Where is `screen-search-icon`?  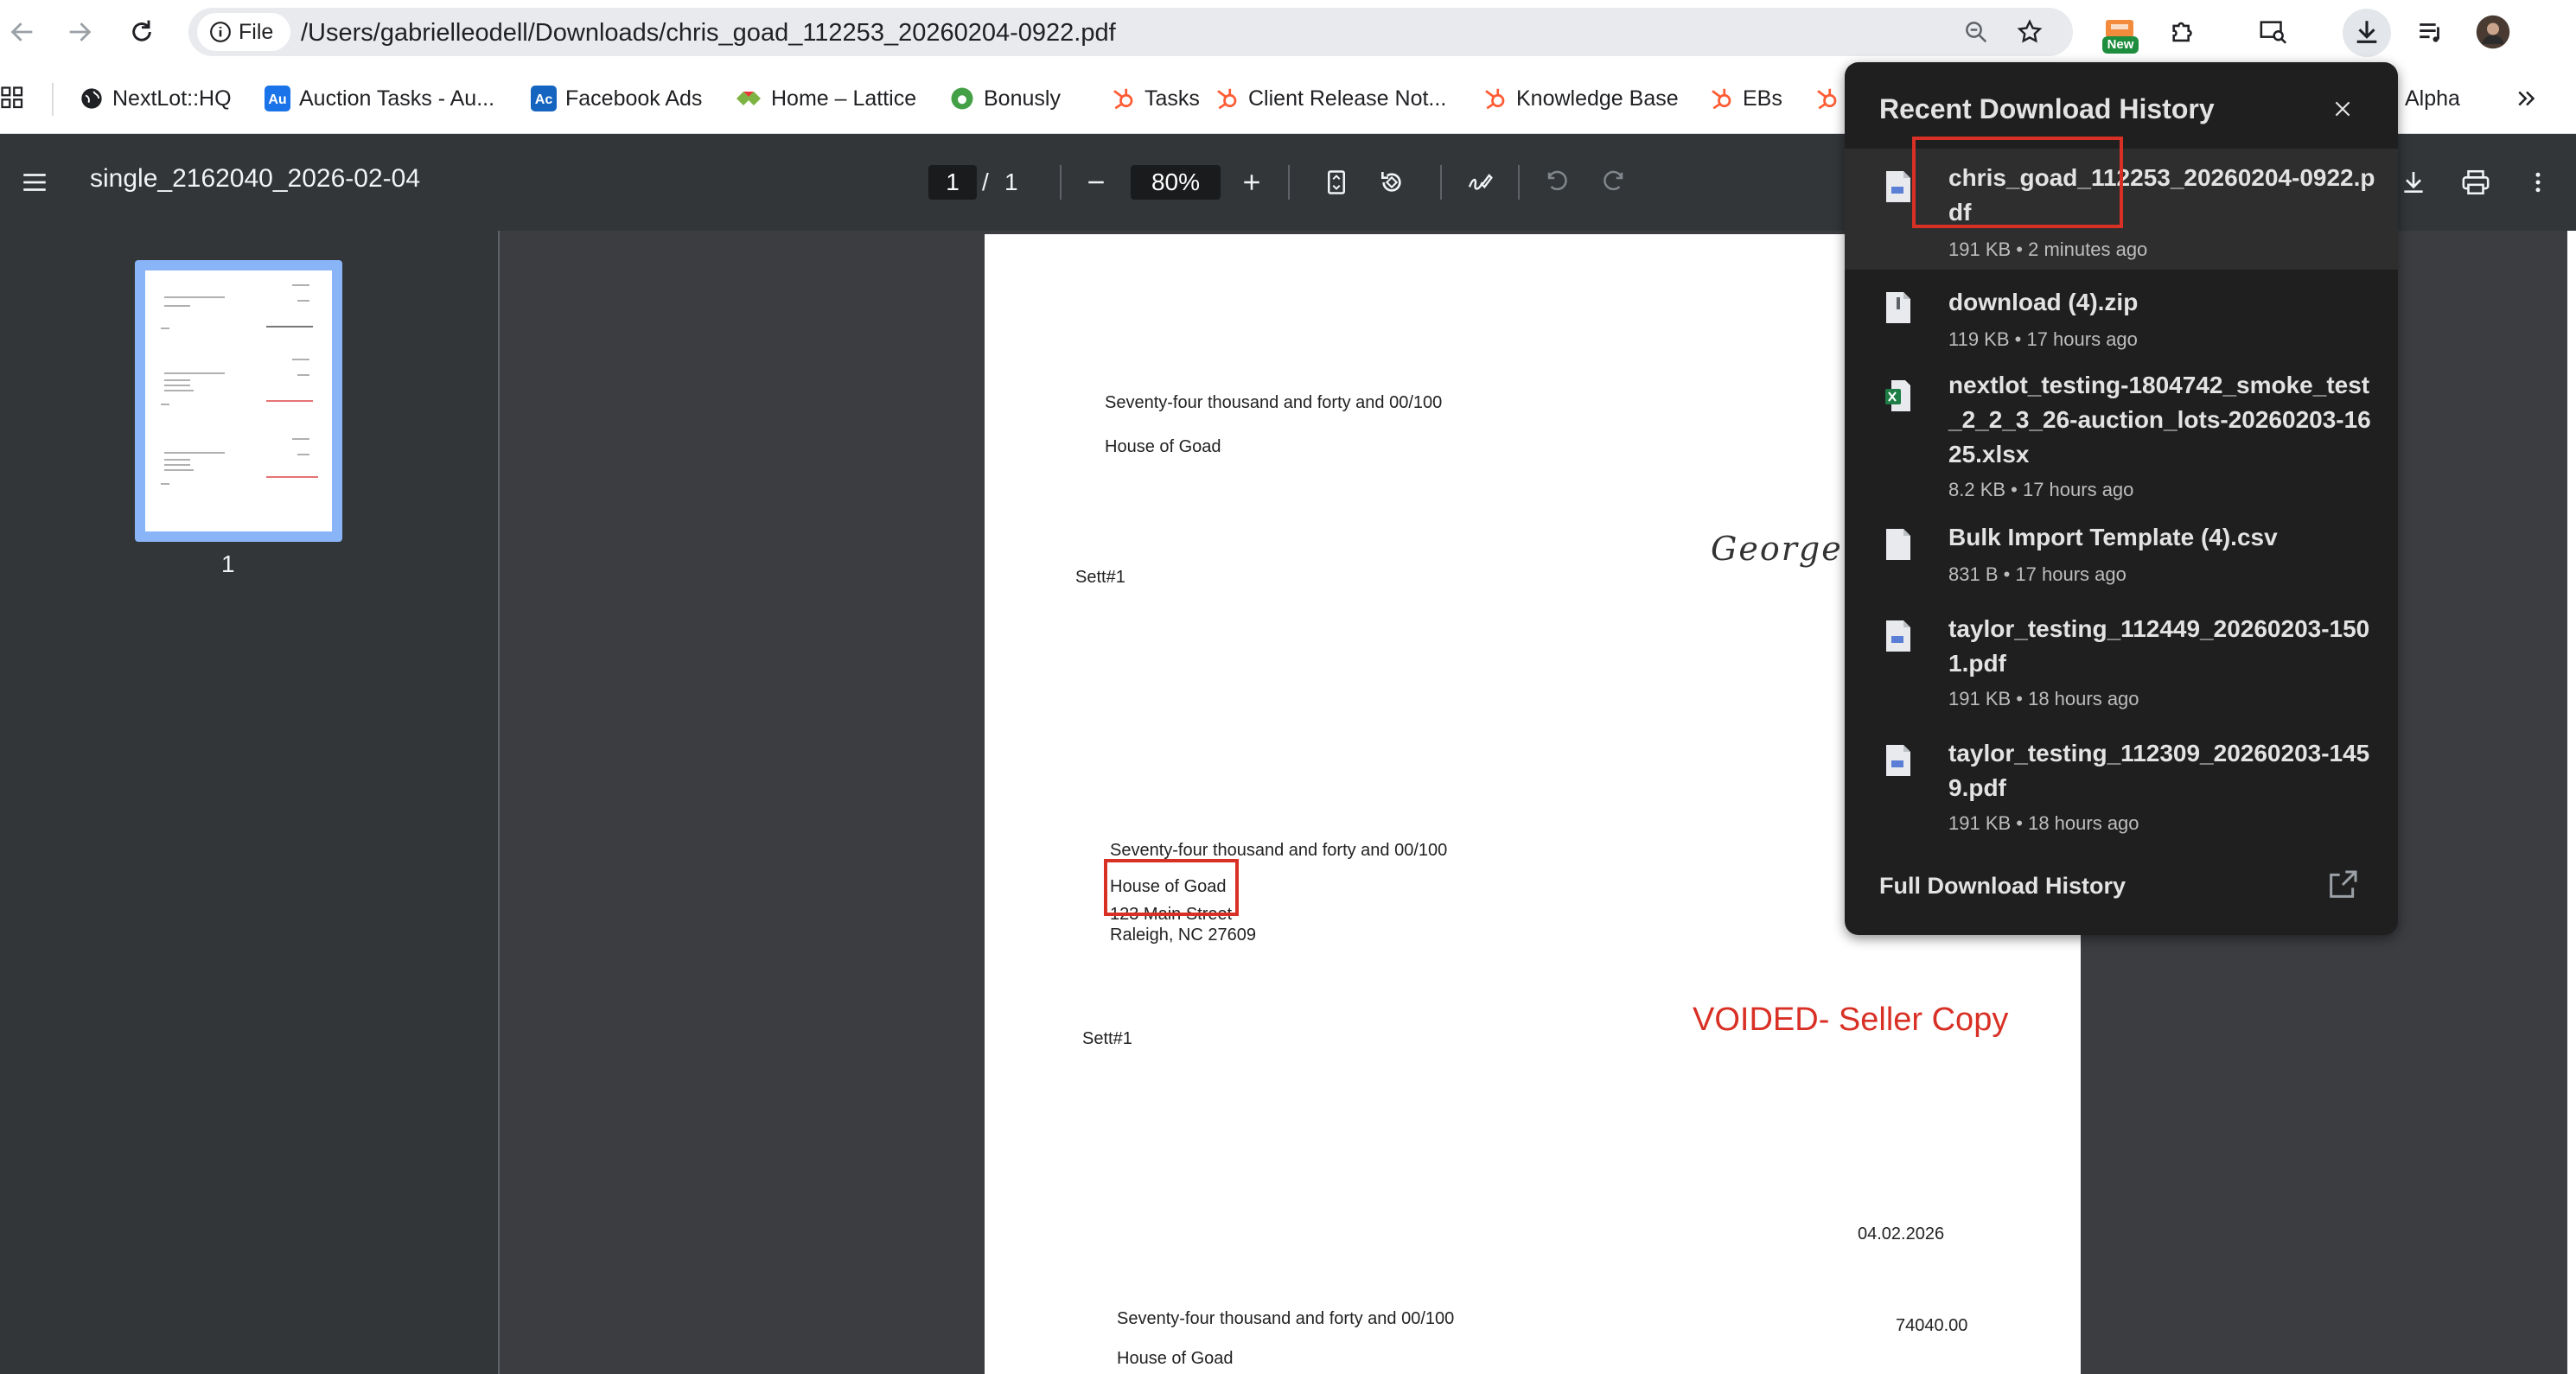 screen-search-icon is located at coordinates (2273, 32).